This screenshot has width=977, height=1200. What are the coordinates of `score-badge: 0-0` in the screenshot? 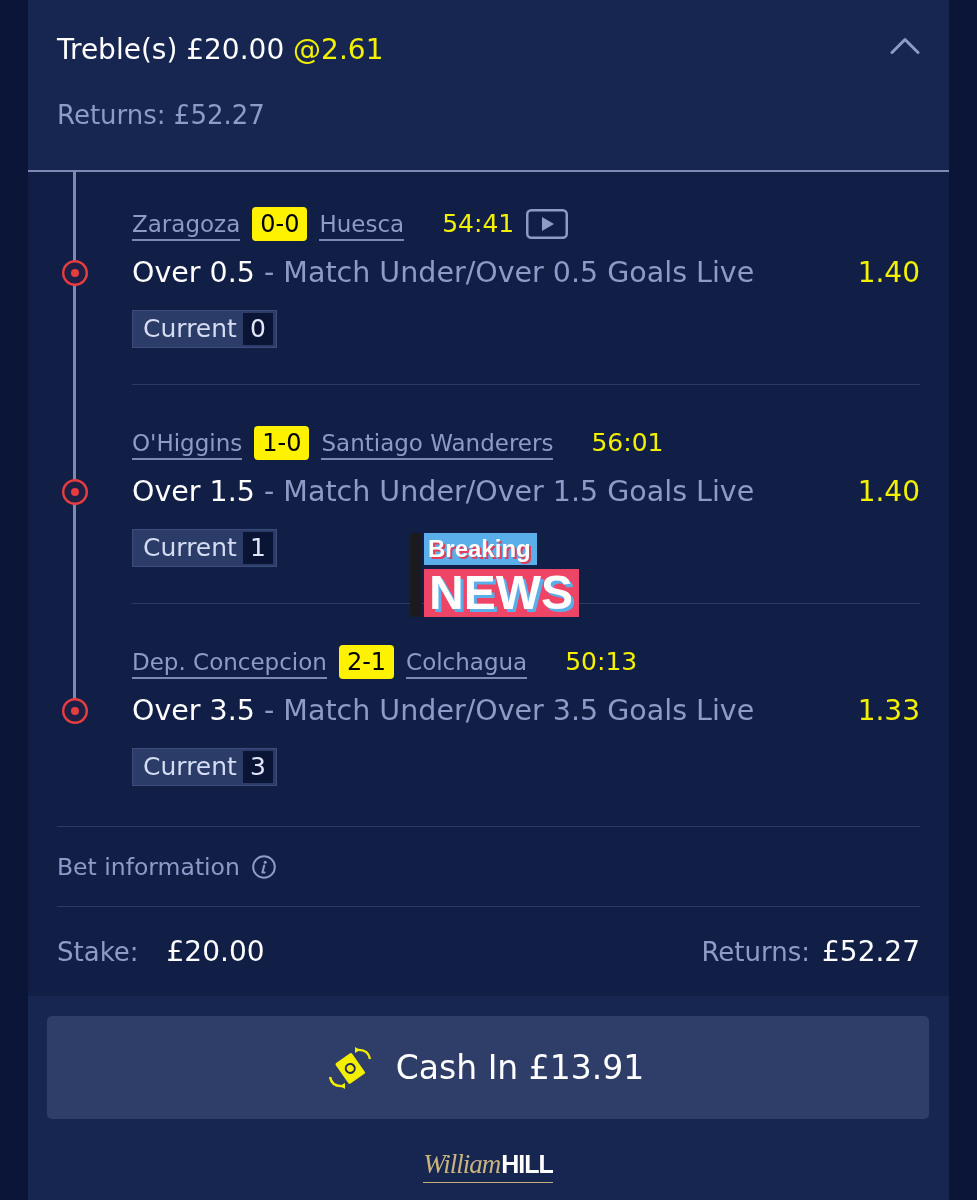 It's located at (280, 224).